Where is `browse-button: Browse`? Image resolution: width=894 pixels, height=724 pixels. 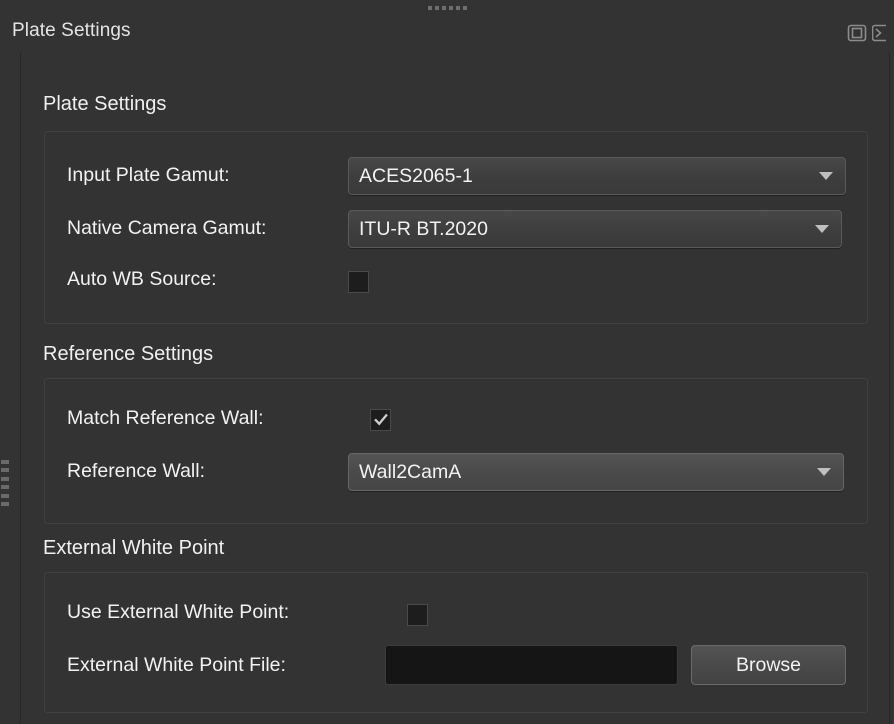 browse-button: Browse is located at coordinates (768, 665).